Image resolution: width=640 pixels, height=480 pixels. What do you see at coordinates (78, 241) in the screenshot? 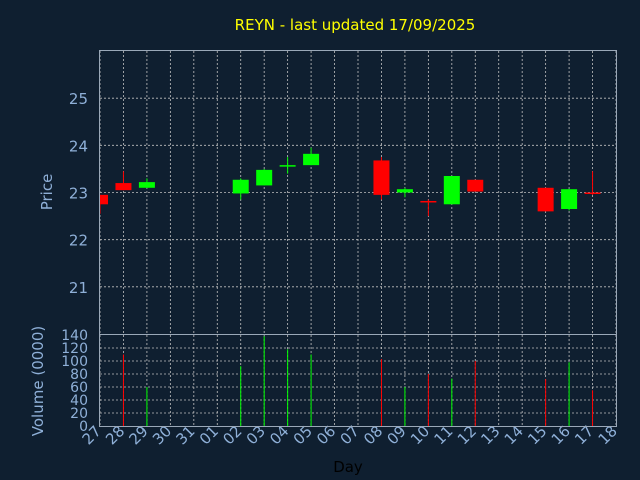
I see `price-tick-label: 22` at bounding box center [78, 241].